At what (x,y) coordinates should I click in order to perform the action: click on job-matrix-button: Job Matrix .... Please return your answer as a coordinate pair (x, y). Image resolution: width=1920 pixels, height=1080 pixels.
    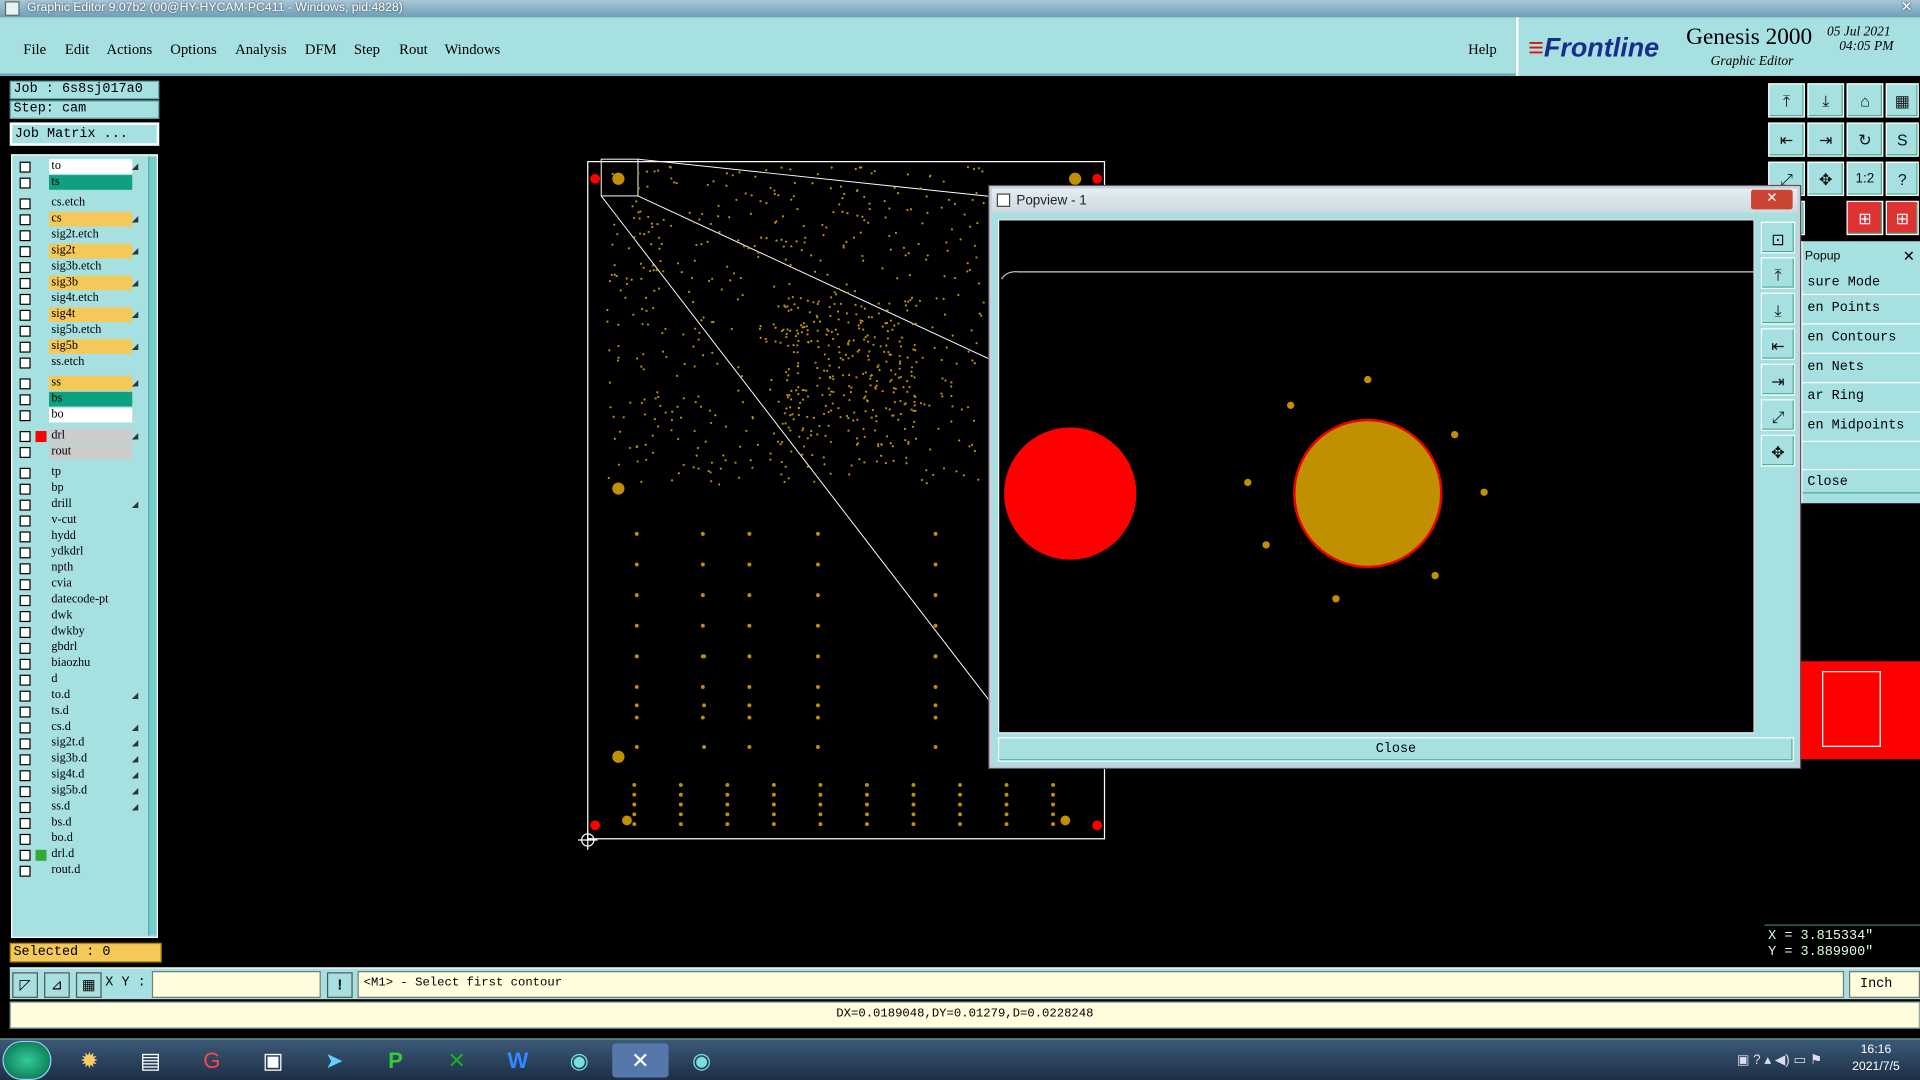
    Looking at the image, I should click on (84, 134).